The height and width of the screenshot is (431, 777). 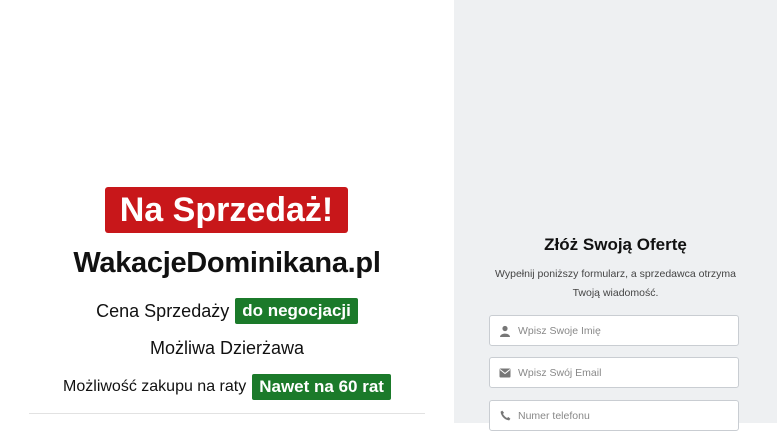 What do you see at coordinates (296, 311) in the screenshot?
I see `price-value-badge: do negocjacji` at bounding box center [296, 311].